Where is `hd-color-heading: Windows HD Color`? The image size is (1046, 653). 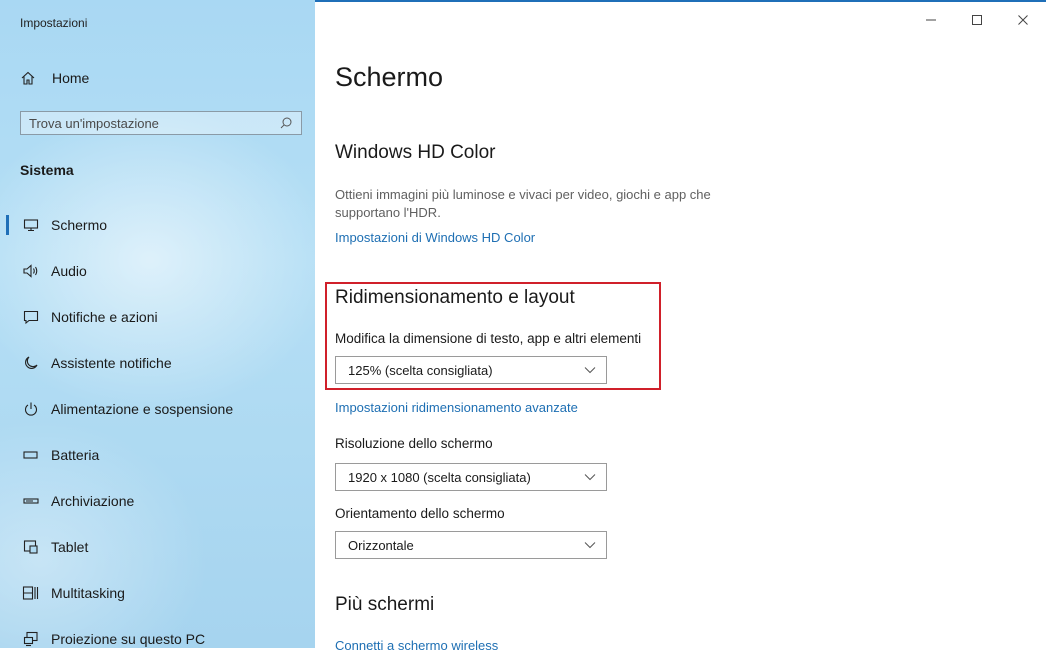
hd-color-heading: Windows HD Color is located at coordinates (415, 152).